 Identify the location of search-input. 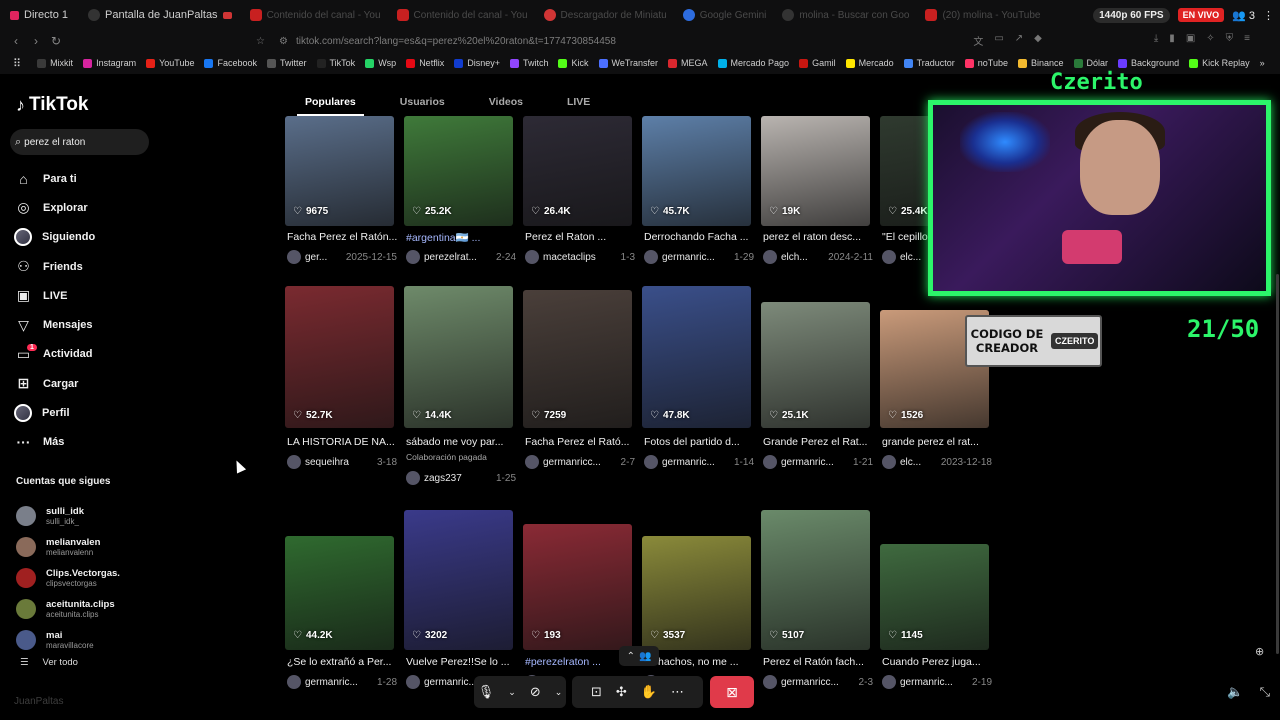
(79, 142).